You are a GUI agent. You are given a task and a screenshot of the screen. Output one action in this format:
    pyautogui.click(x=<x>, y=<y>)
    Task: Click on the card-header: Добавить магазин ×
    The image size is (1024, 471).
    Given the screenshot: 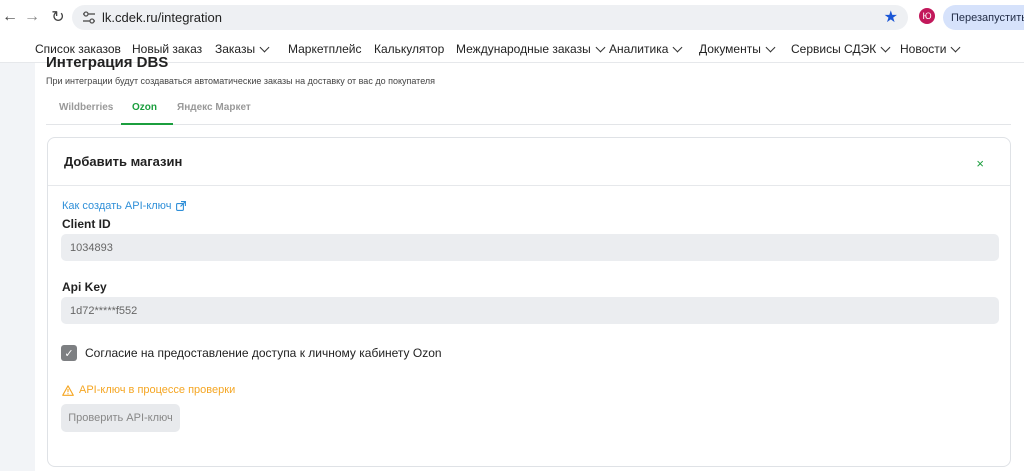 What is the action you would take?
    pyautogui.click(x=529, y=162)
    